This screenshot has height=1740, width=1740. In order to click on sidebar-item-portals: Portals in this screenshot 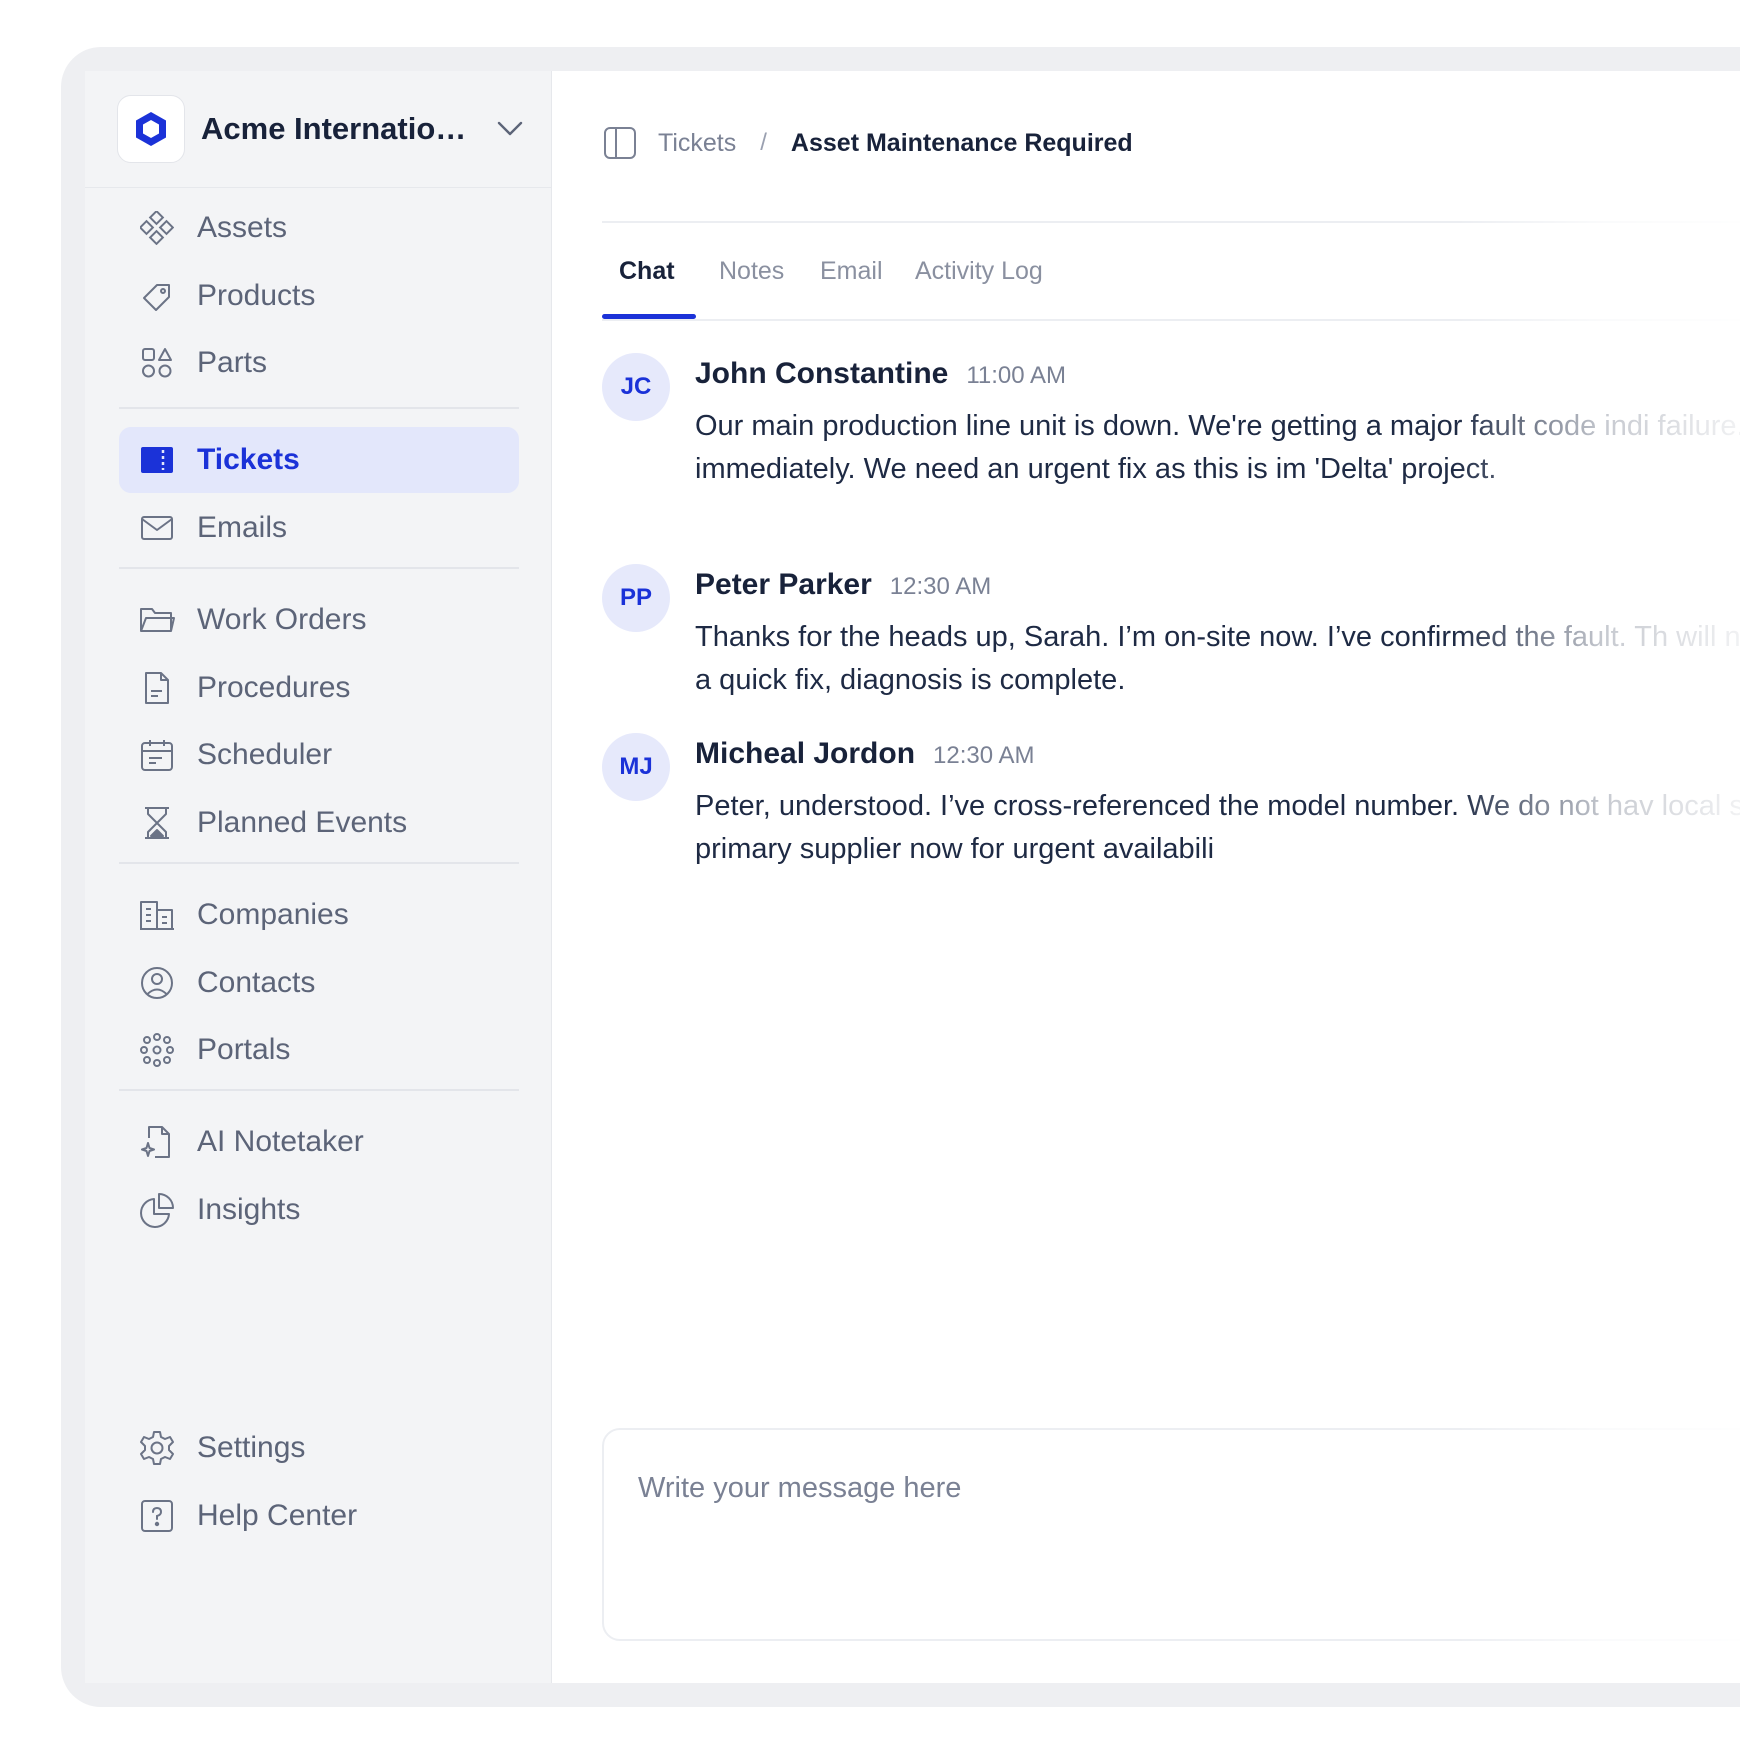, I will do `click(319, 1050)`.